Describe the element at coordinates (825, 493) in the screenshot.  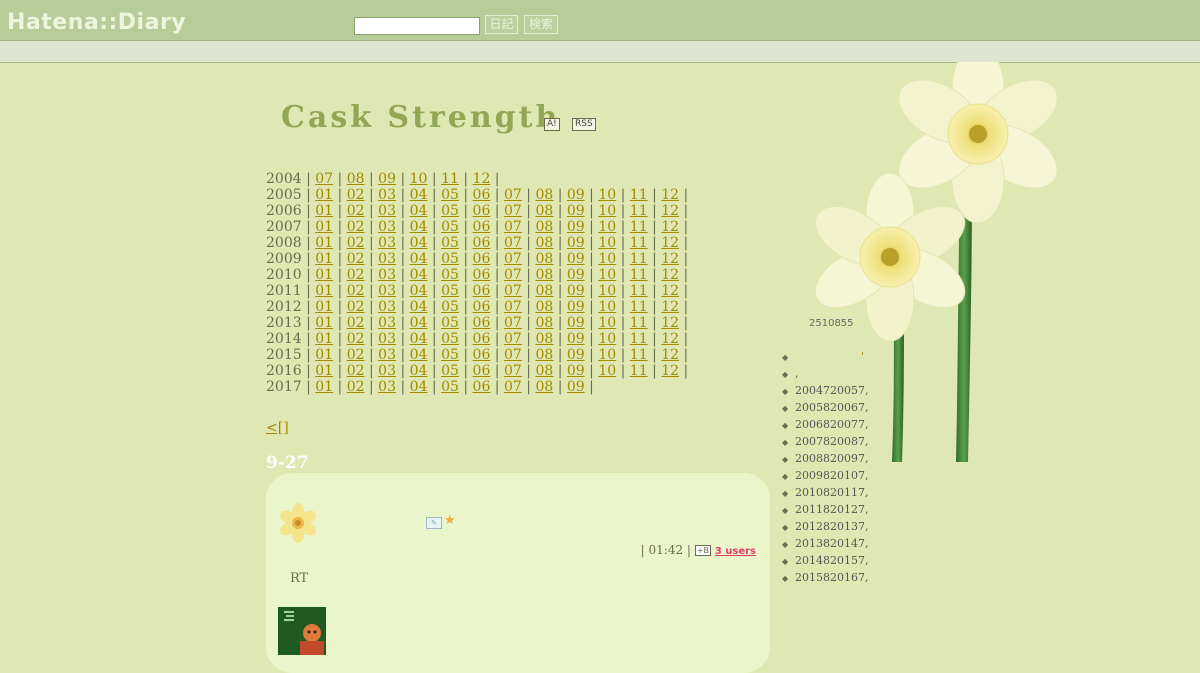
I see `sidebar-list-item: ◆ 2010820117,` at that location.